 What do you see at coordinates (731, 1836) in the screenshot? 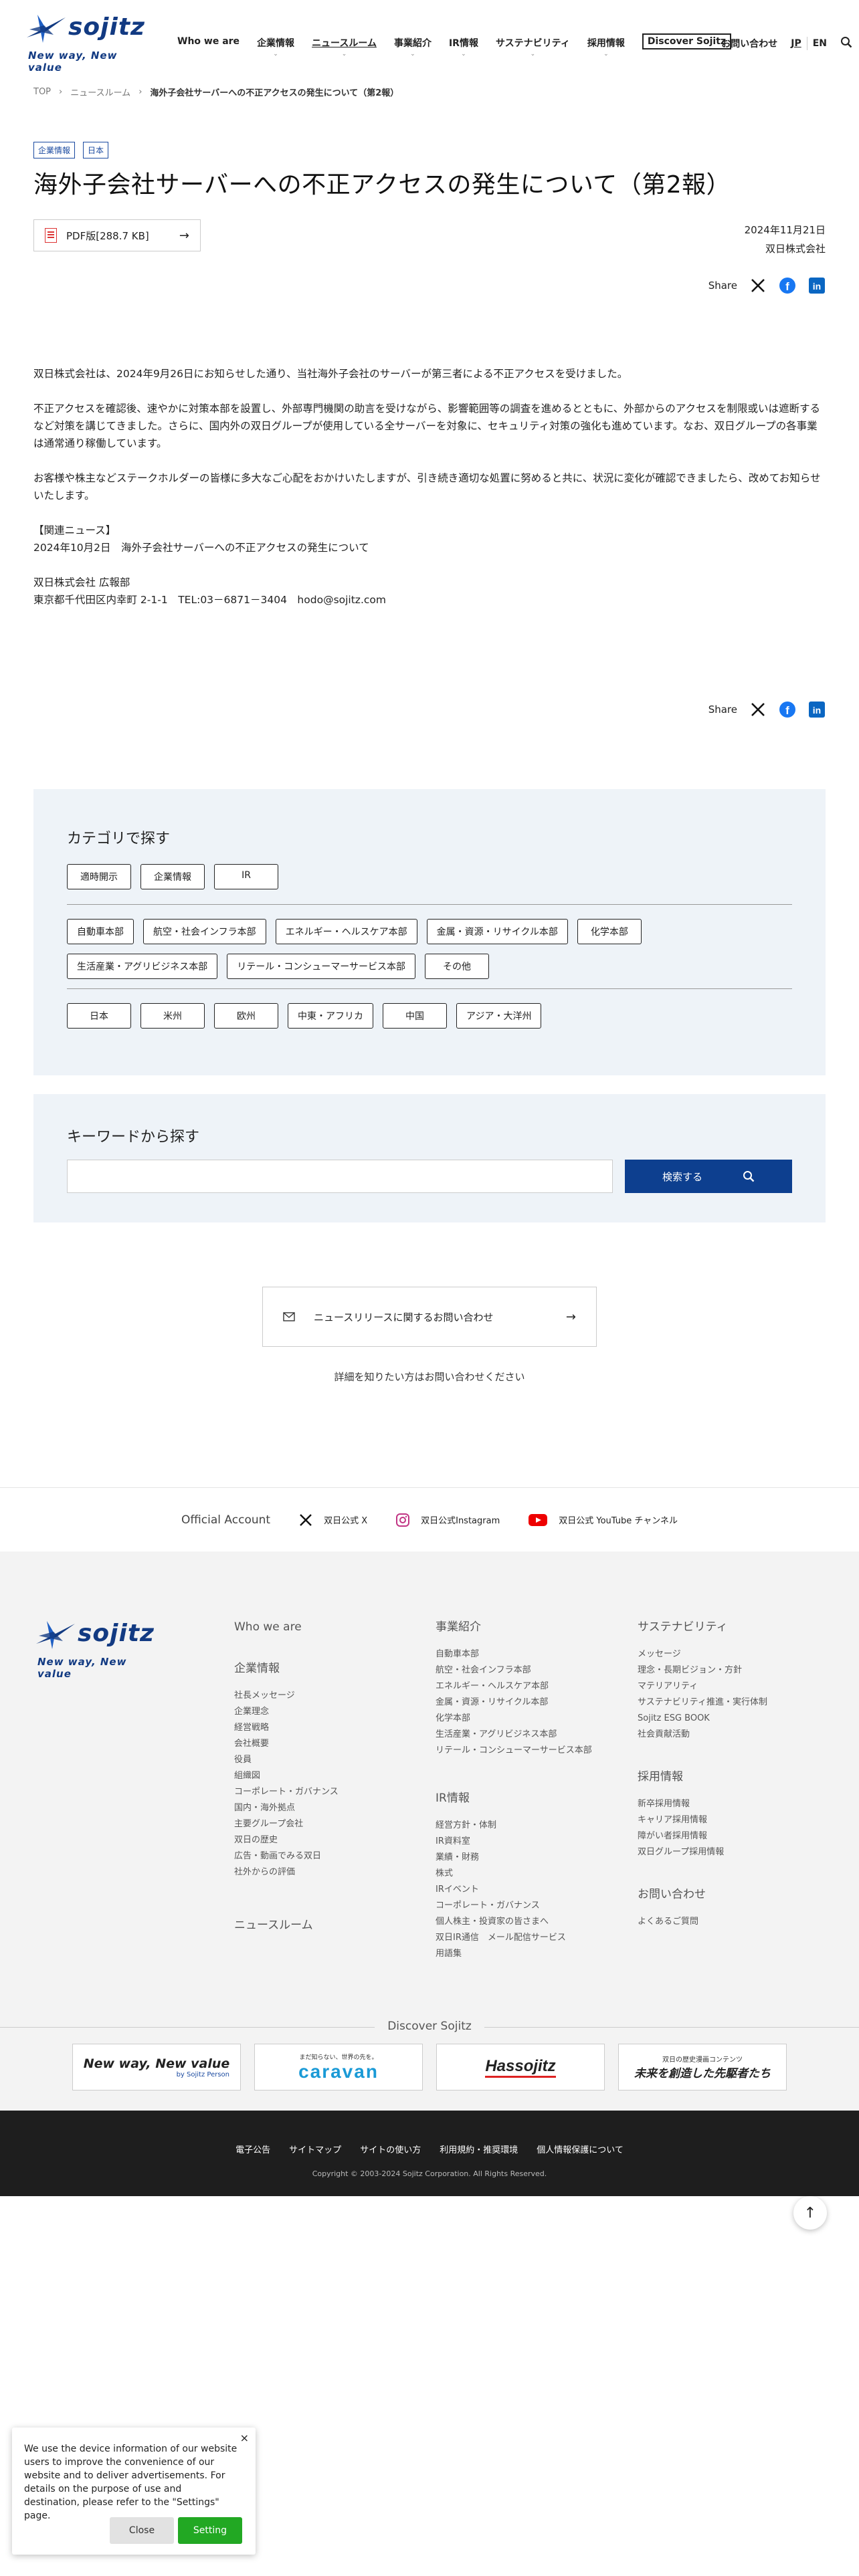
I see `footer-link: 障がい者採用情報` at bounding box center [731, 1836].